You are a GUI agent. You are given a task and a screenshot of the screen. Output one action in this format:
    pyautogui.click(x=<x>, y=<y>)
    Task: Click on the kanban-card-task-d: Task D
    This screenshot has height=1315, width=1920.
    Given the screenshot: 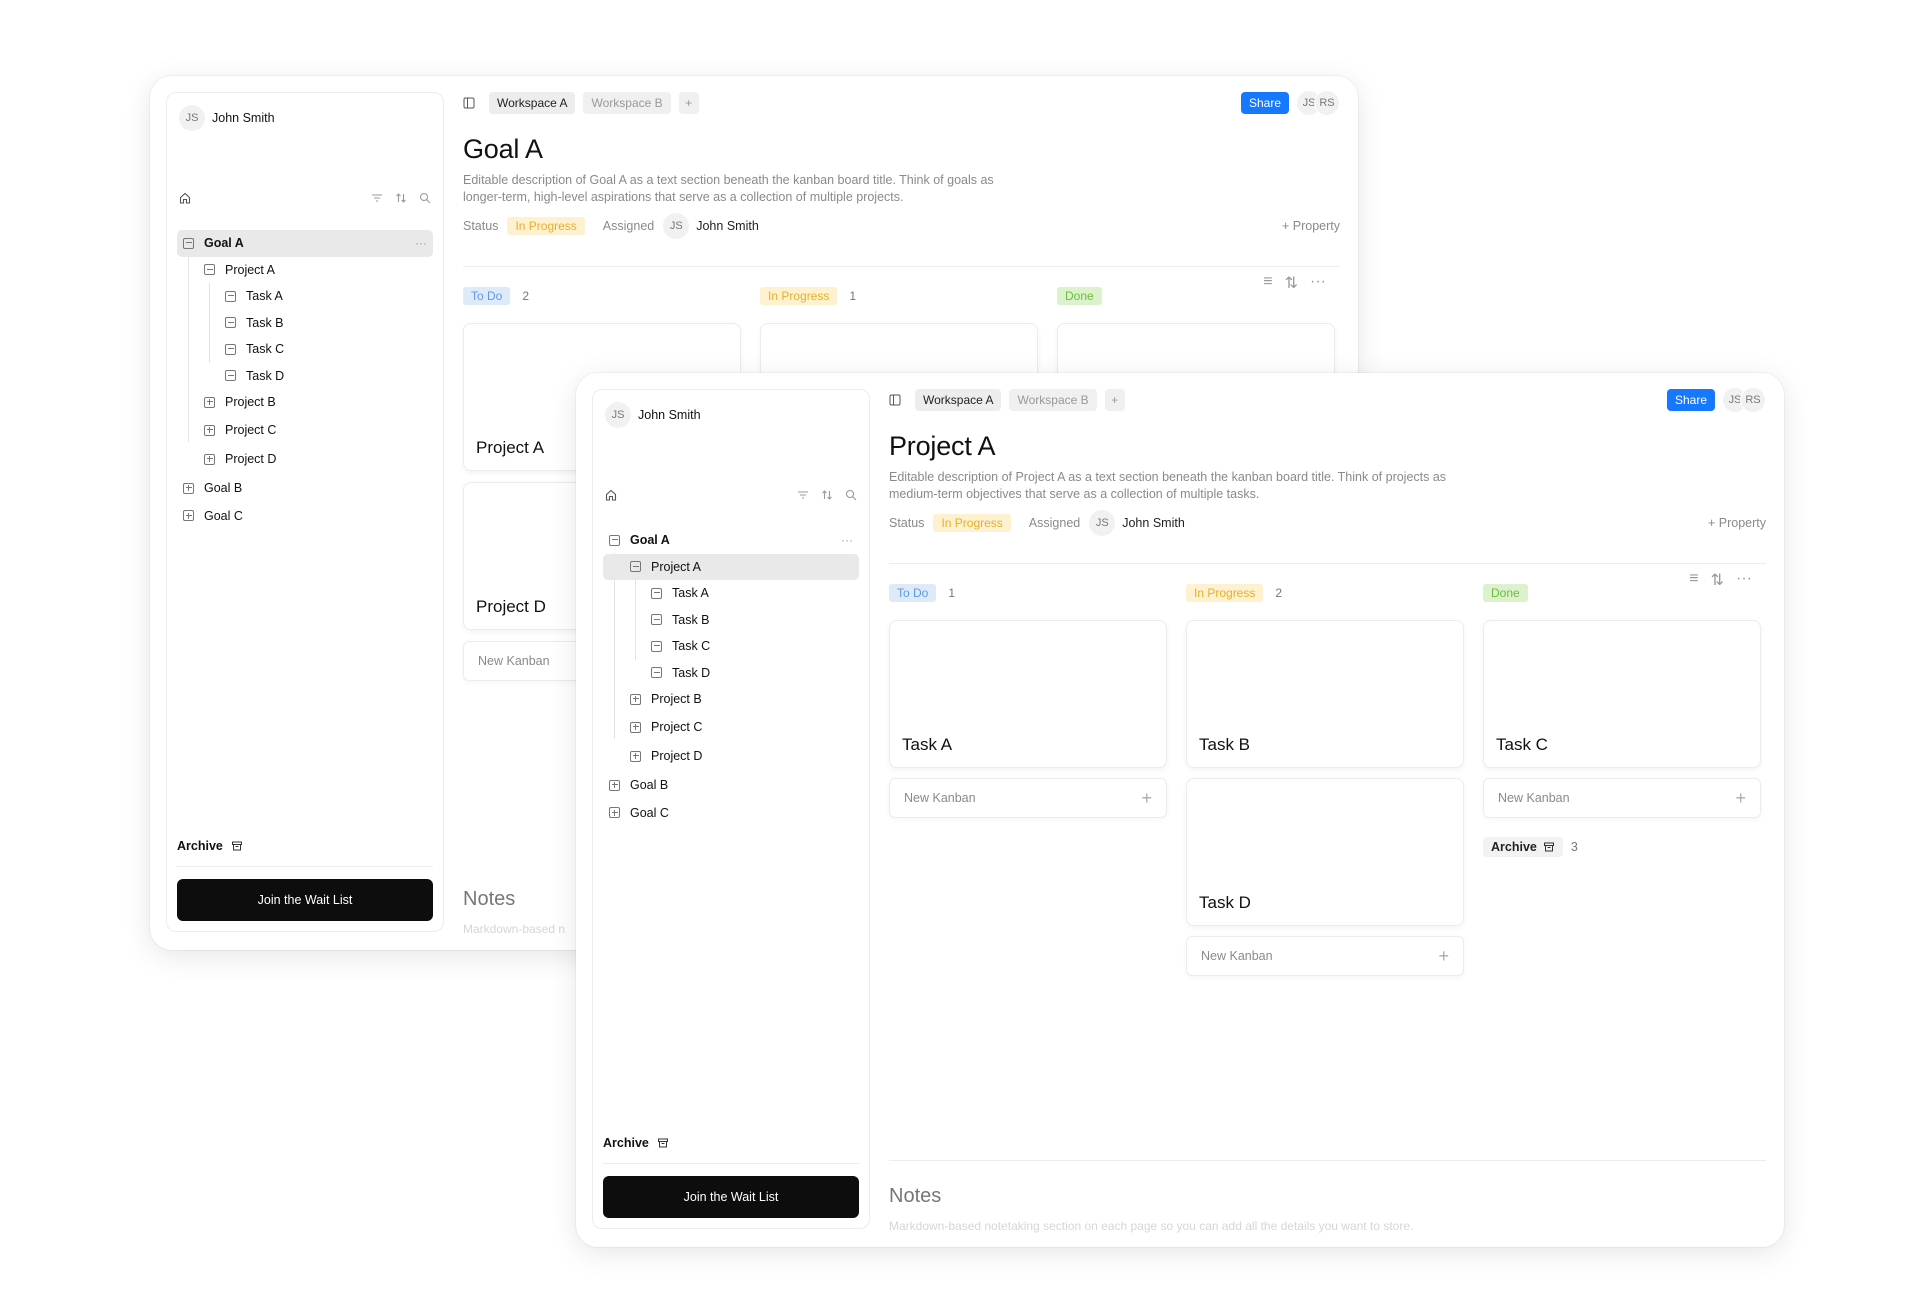 What is the action you would take?
    pyautogui.click(x=1325, y=852)
    